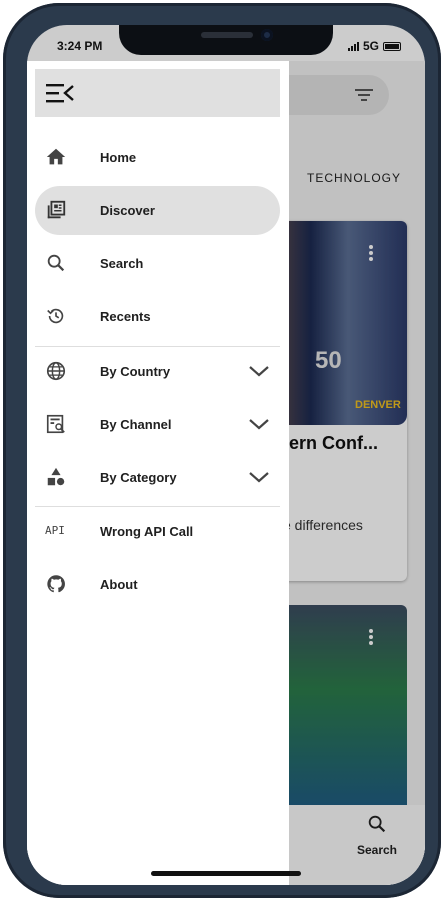  What do you see at coordinates (118, 157) in the screenshot?
I see `drawer-item-label: Home` at bounding box center [118, 157].